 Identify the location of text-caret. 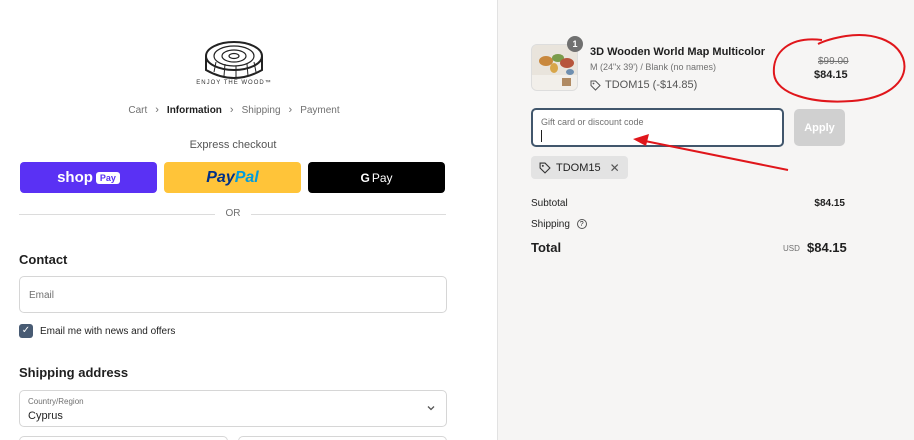
(541, 136).